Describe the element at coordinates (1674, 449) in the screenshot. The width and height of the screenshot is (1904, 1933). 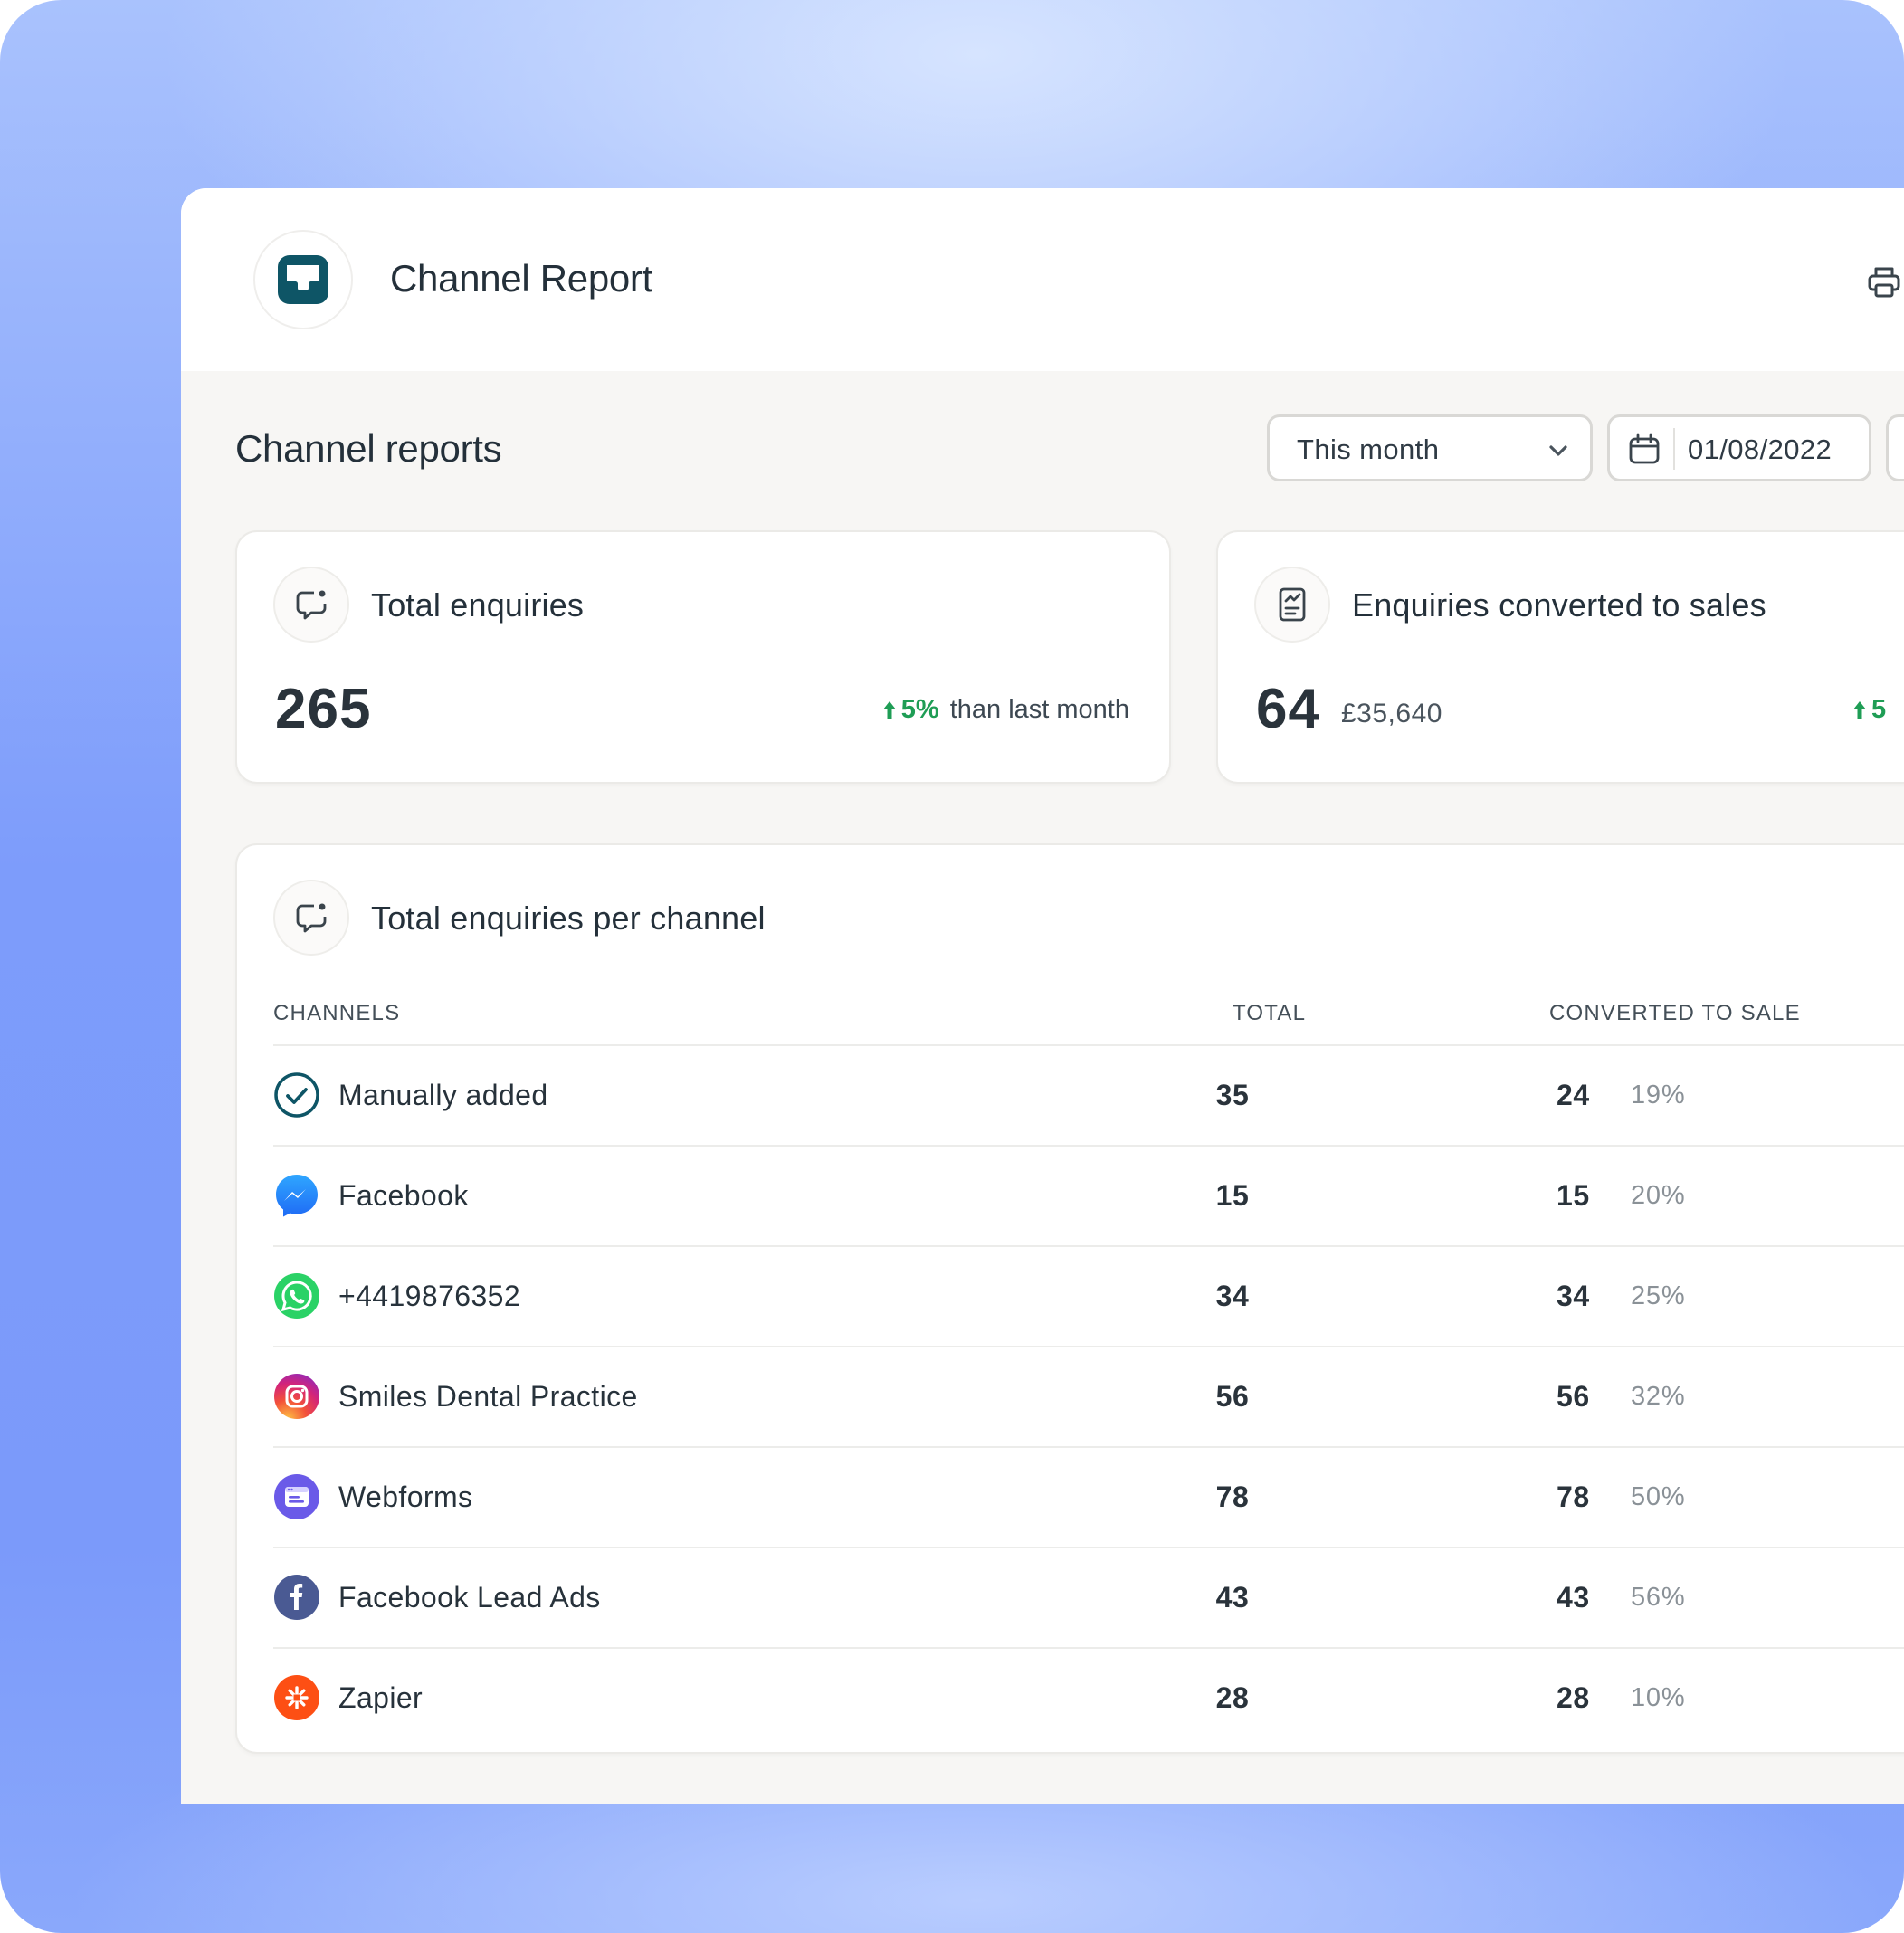
I see `date-divider` at that location.